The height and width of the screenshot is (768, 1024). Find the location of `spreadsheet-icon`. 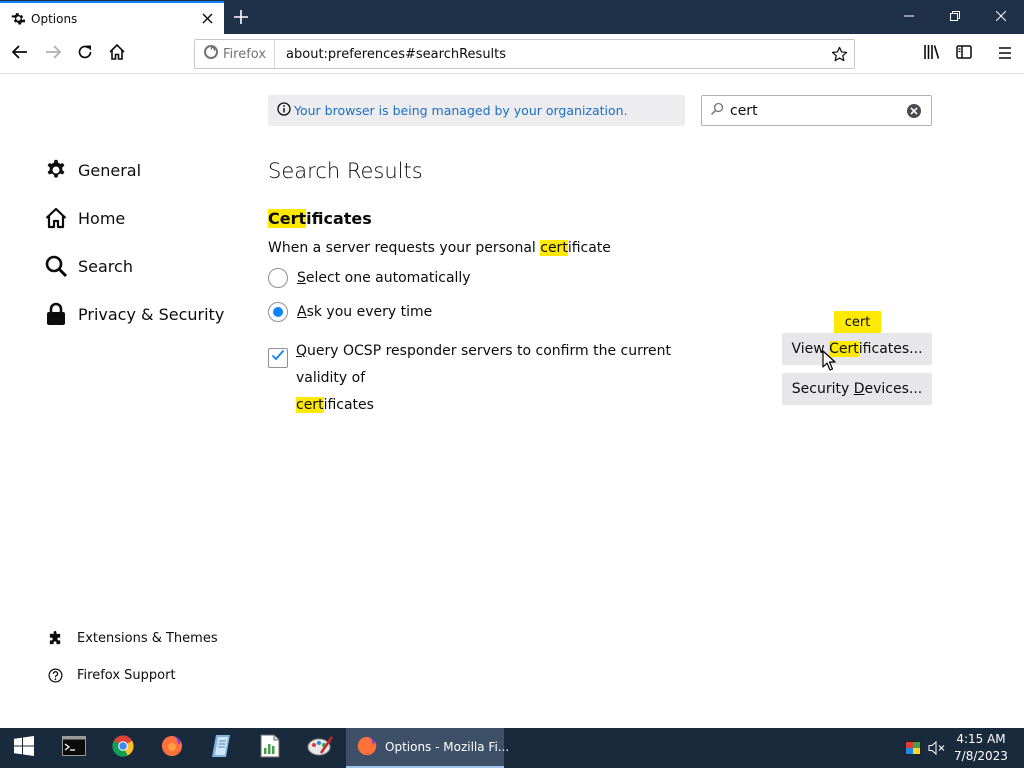

spreadsheet-icon is located at coordinates (270, 748).